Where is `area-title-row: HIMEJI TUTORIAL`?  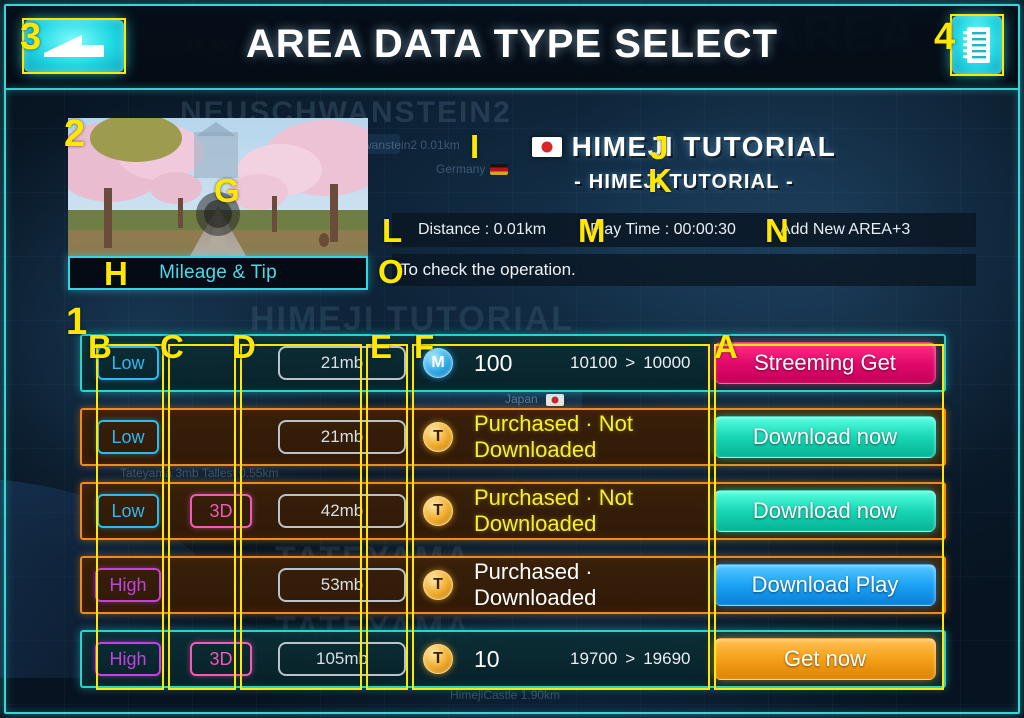 area-title-row: HIMEJI TUTORIAL is located at coordinates (684, 147).